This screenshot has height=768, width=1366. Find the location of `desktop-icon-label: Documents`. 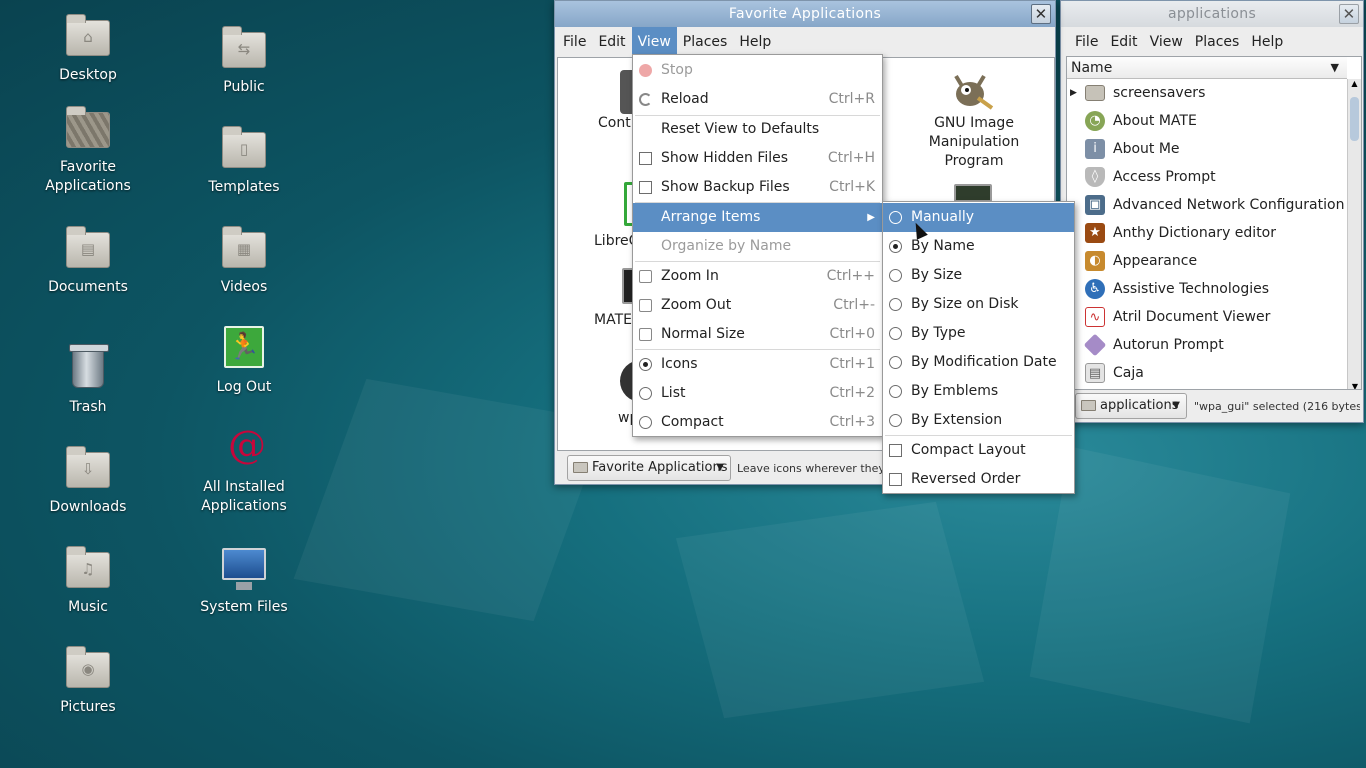

desktop-icon-label: Documents is located at coordinates (88, 287).